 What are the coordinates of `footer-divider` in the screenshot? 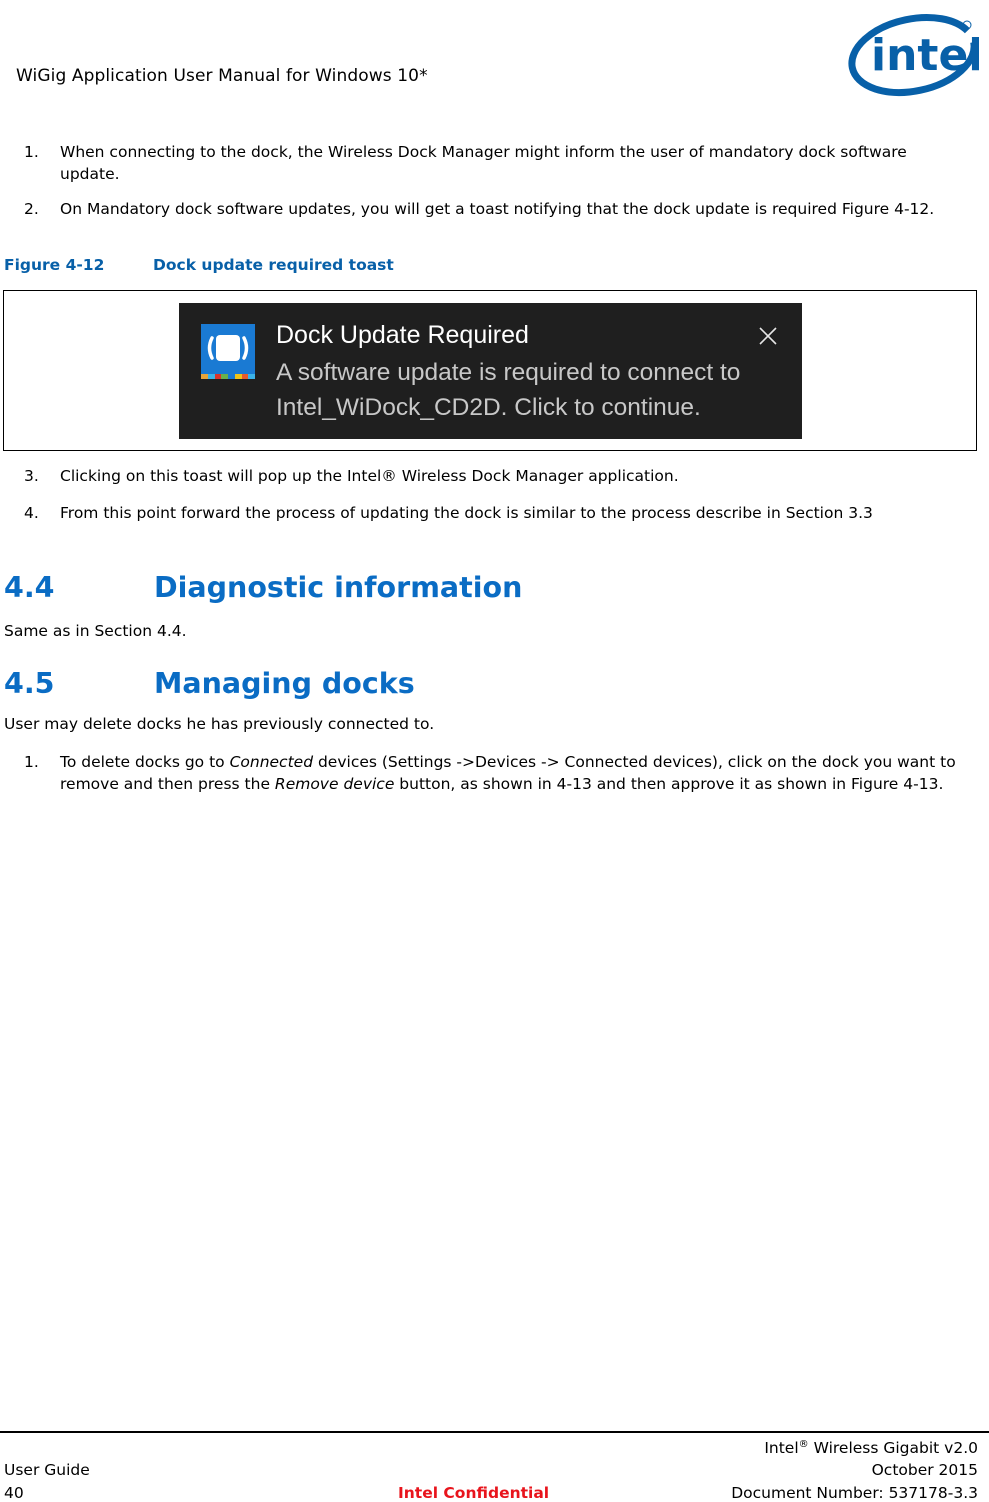 It's located at (494, 1432).